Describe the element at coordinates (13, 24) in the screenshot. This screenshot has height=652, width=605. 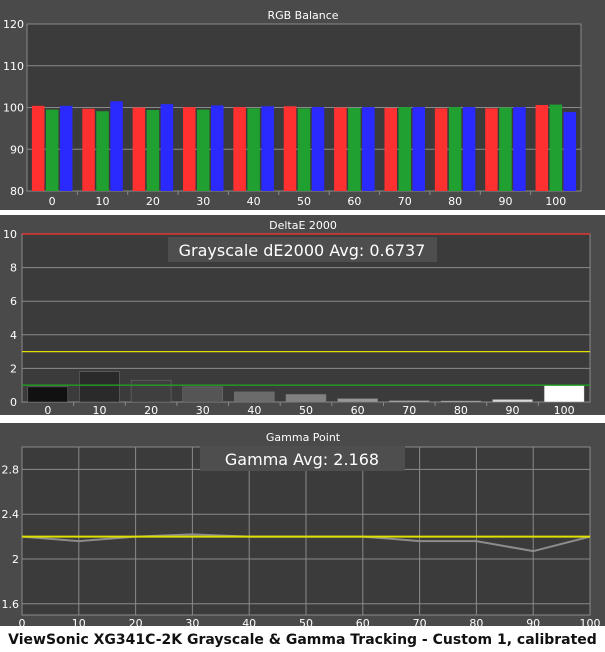
I see `y-tick-label-120: 120` at that location.